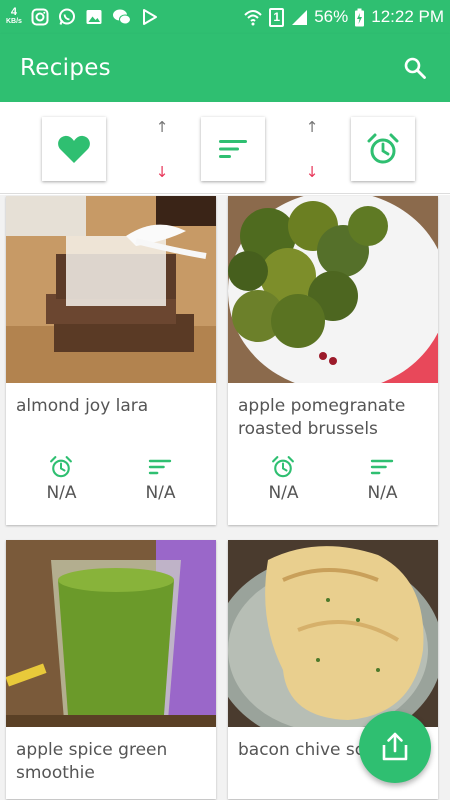  I want to click on recipe-name: almond joy lara, so click(82, 406).